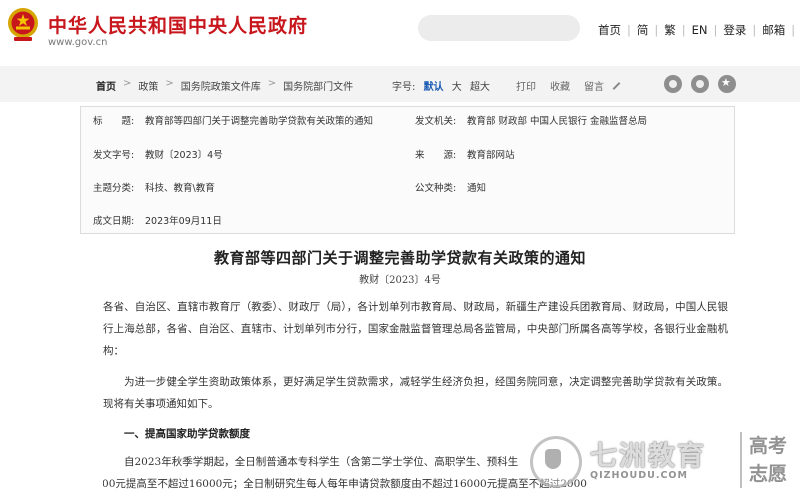  Describe the element at coordinates (184, 155) in the screenshot. I see `info-value: 教财〔2023〕4号` at that location.